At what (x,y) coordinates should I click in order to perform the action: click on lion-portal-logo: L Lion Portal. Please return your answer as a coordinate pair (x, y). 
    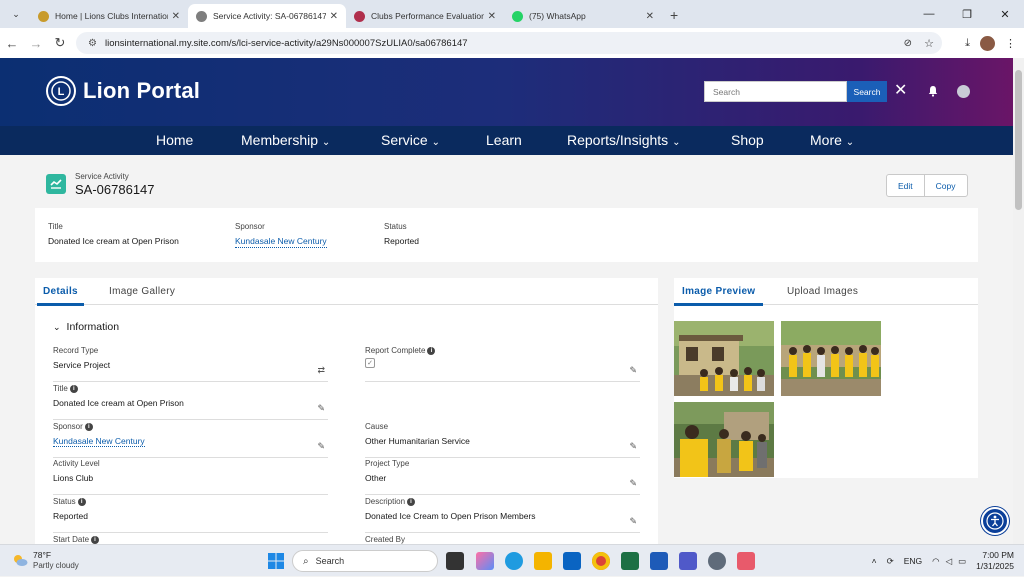
    Looking at the image, I should click on (123, 91).